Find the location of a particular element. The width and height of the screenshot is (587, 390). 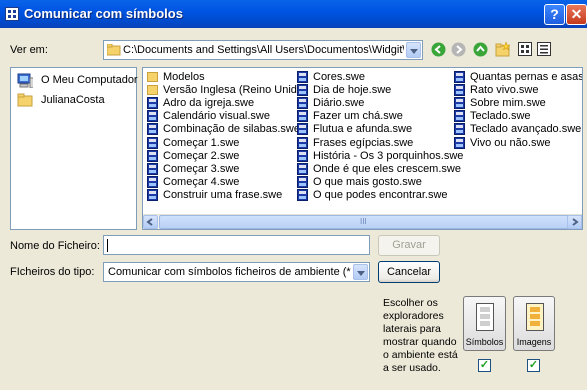

file-name: Modelos is located at coordinates (184, 77).